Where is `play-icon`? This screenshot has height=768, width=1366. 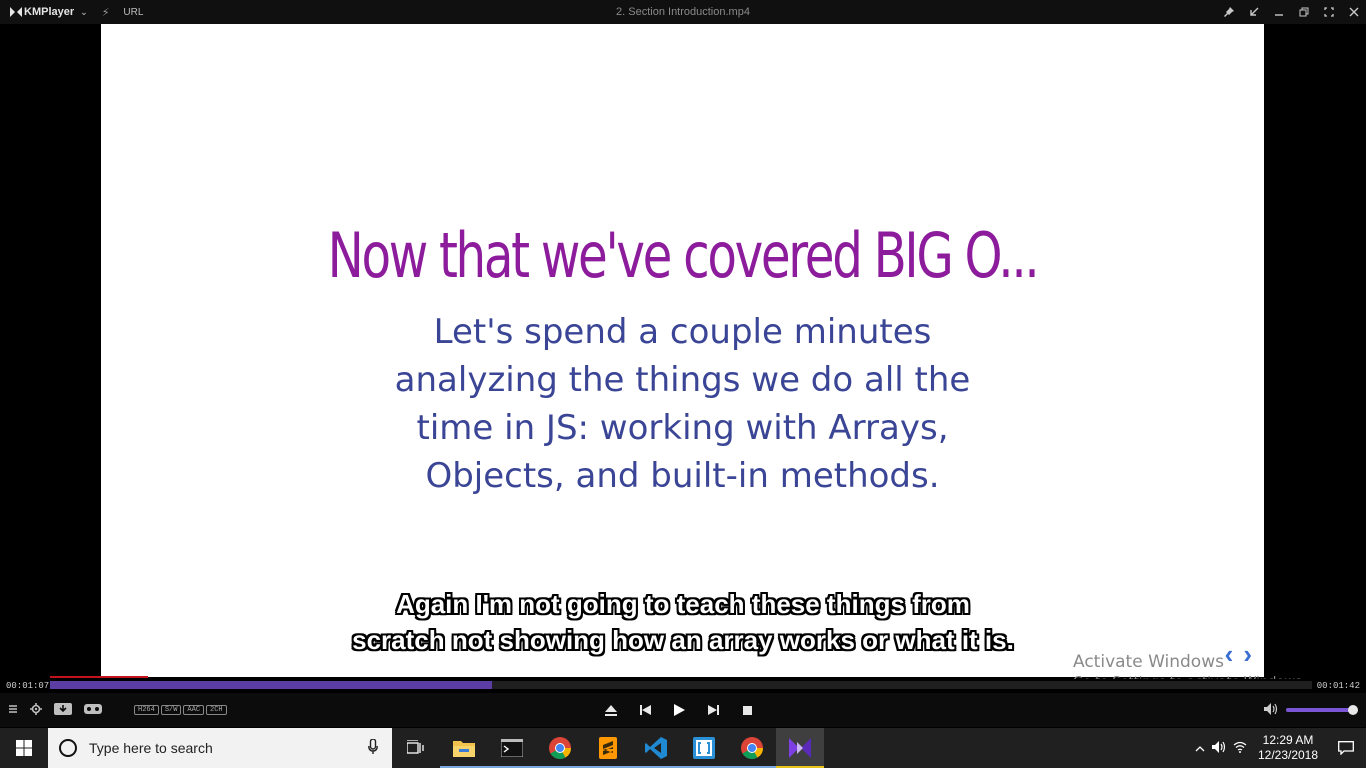 play-icon is located at coordinates (679, 710).